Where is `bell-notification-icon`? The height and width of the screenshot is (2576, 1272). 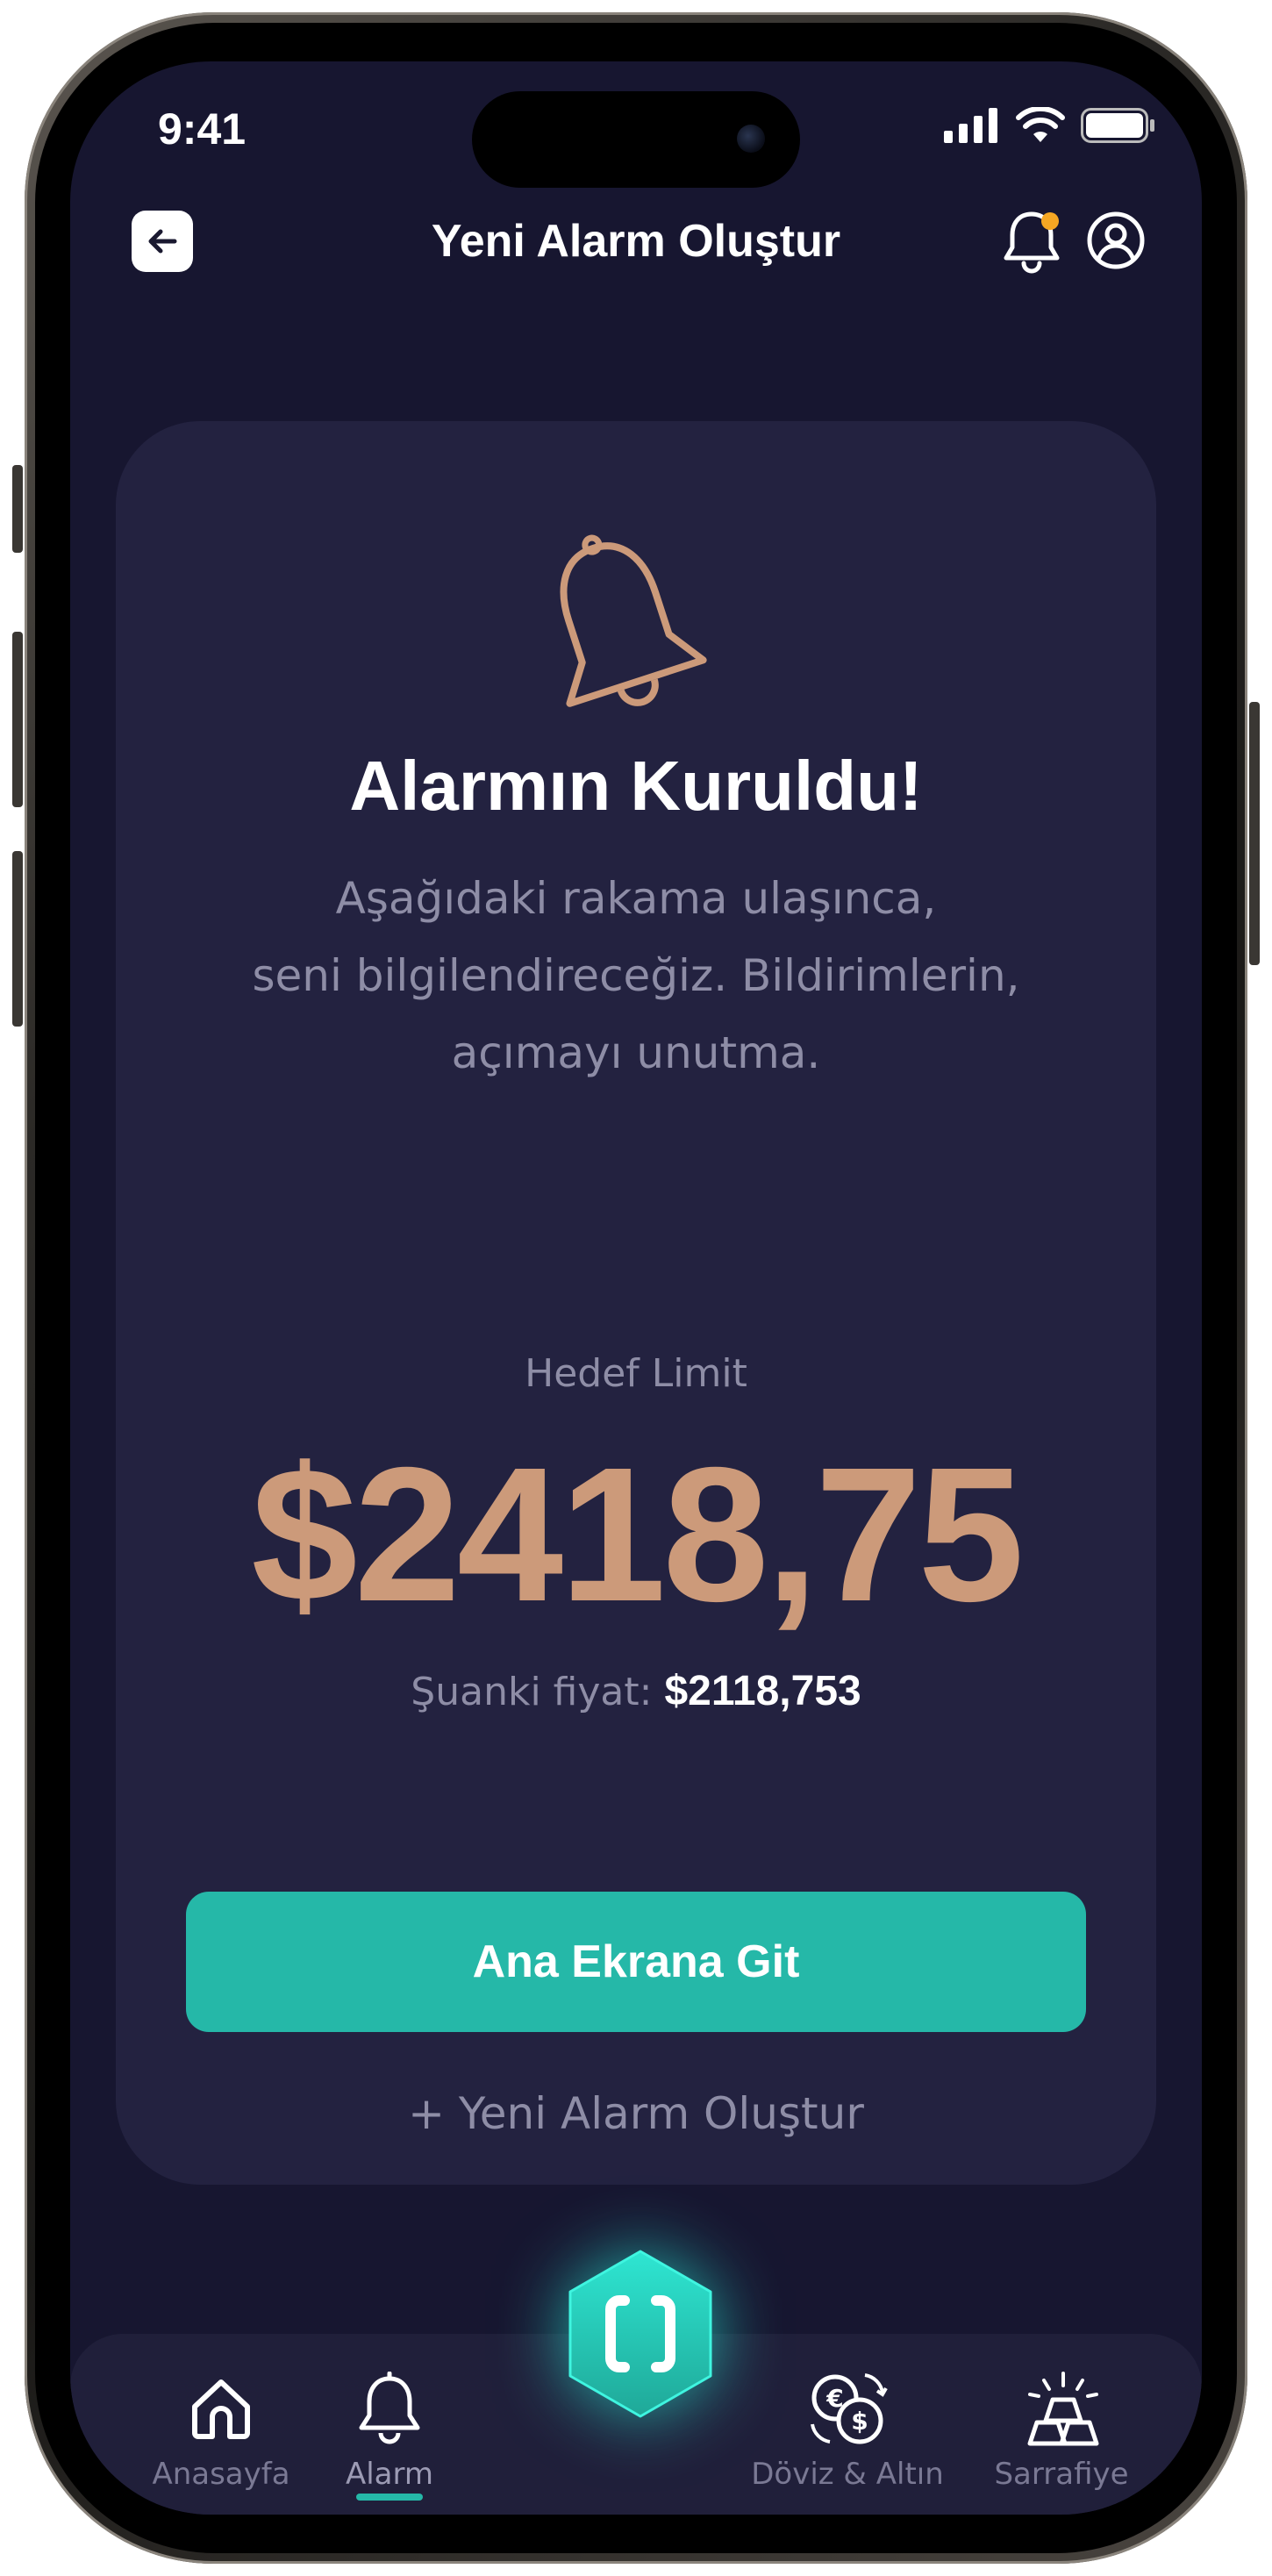
bell-notification-icon is located at coordinates (1032, 242).